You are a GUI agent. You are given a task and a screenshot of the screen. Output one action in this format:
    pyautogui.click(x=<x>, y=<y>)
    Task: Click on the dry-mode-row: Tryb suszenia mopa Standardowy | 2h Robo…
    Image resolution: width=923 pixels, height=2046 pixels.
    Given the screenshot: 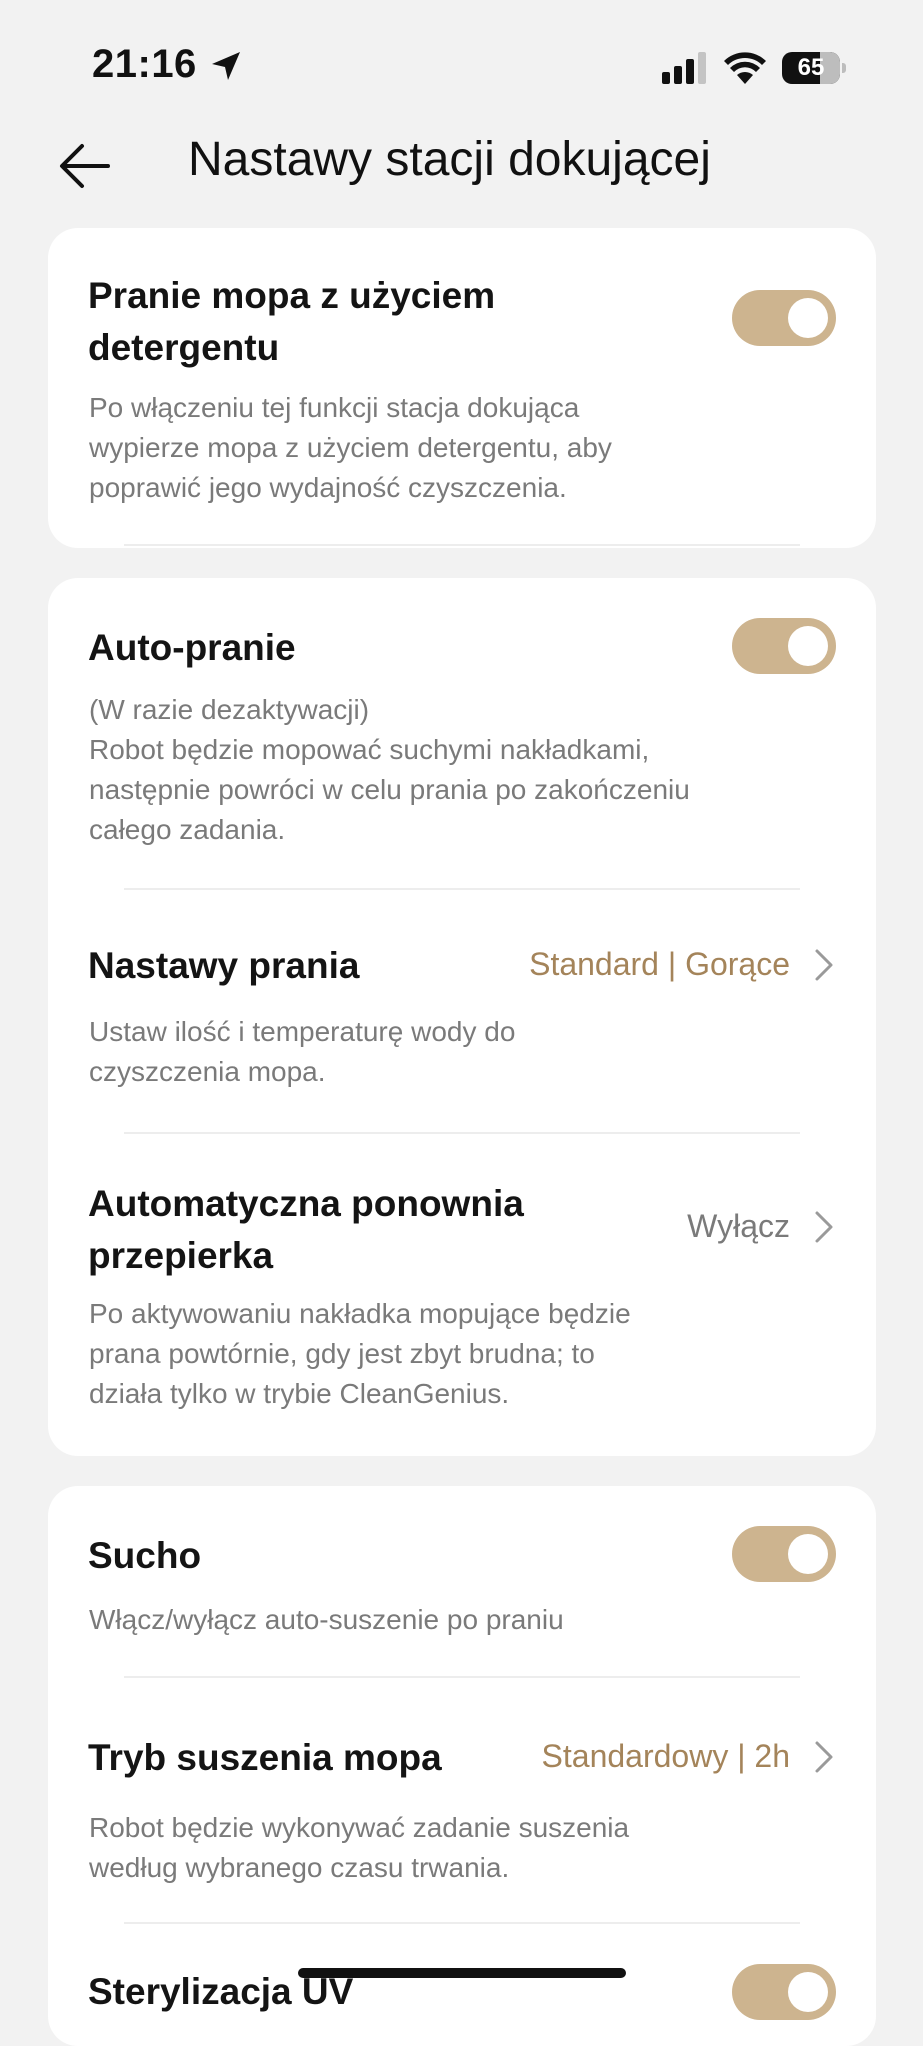 What is the action you would take?
    pyautogui.click(x=462, y=1800)
    